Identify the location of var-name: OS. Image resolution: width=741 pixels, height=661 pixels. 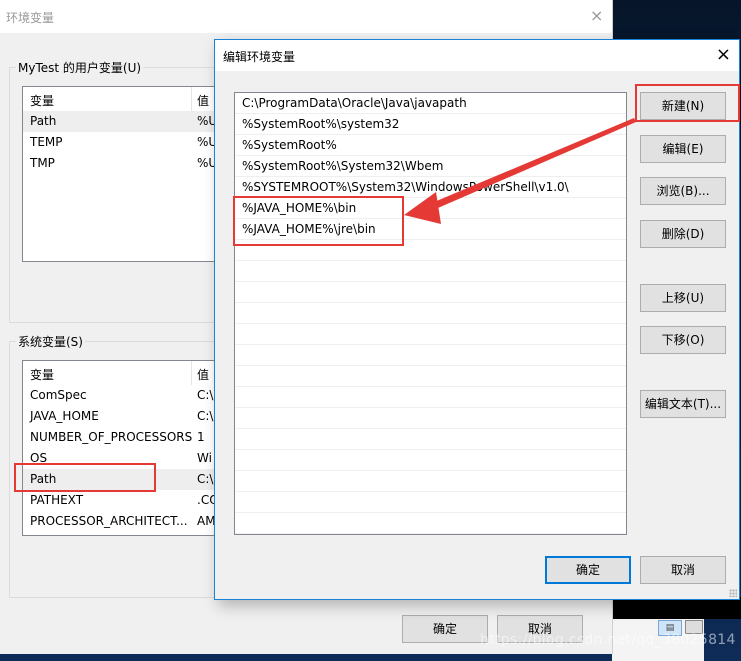
(39, 458).